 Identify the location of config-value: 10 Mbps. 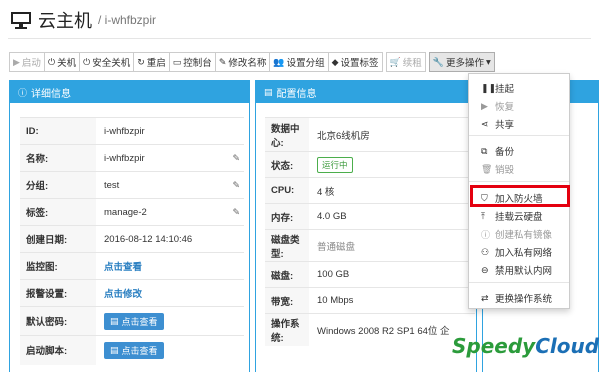
(335, 300).